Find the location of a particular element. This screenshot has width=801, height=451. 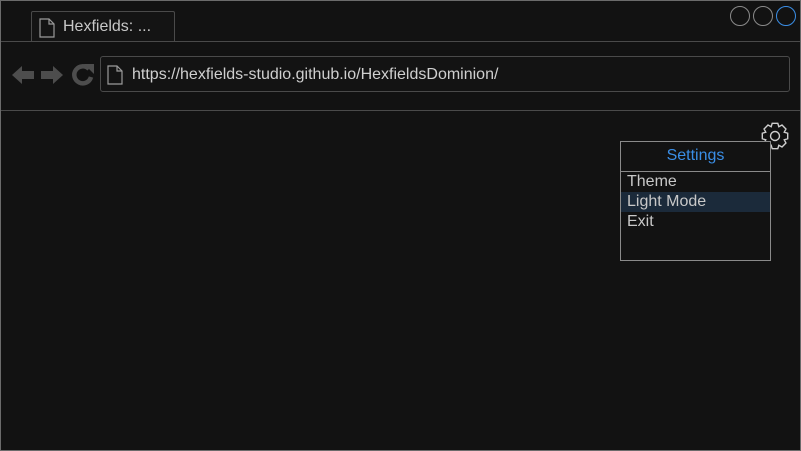

window-controls is located at coordinates (763, 16).